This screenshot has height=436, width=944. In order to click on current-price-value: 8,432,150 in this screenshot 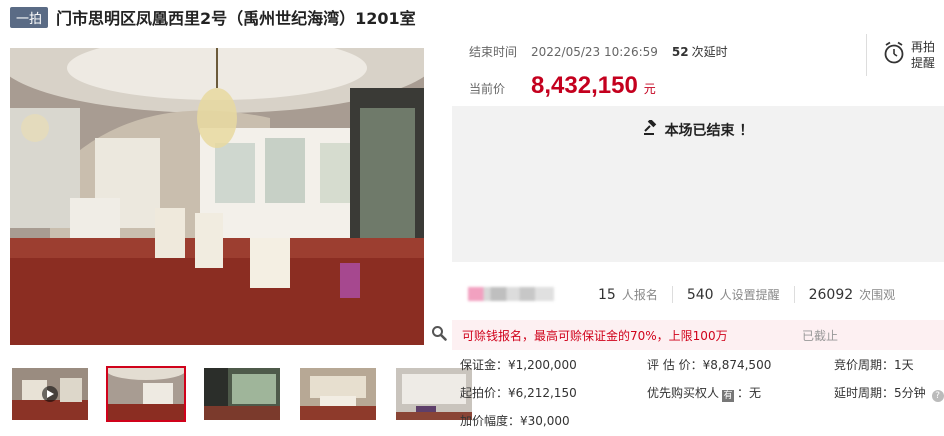, I will do `click(584, 85)`.